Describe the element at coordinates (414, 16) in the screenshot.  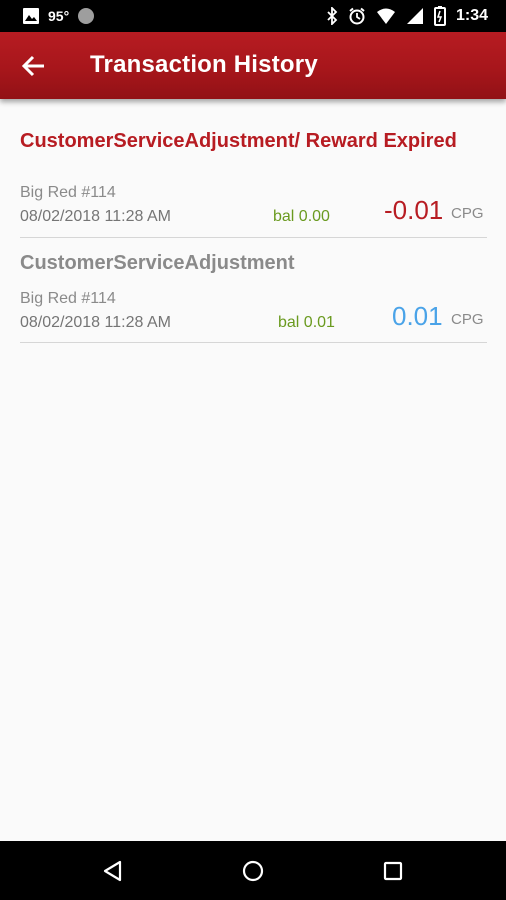
I see `signal-icon` at that location.